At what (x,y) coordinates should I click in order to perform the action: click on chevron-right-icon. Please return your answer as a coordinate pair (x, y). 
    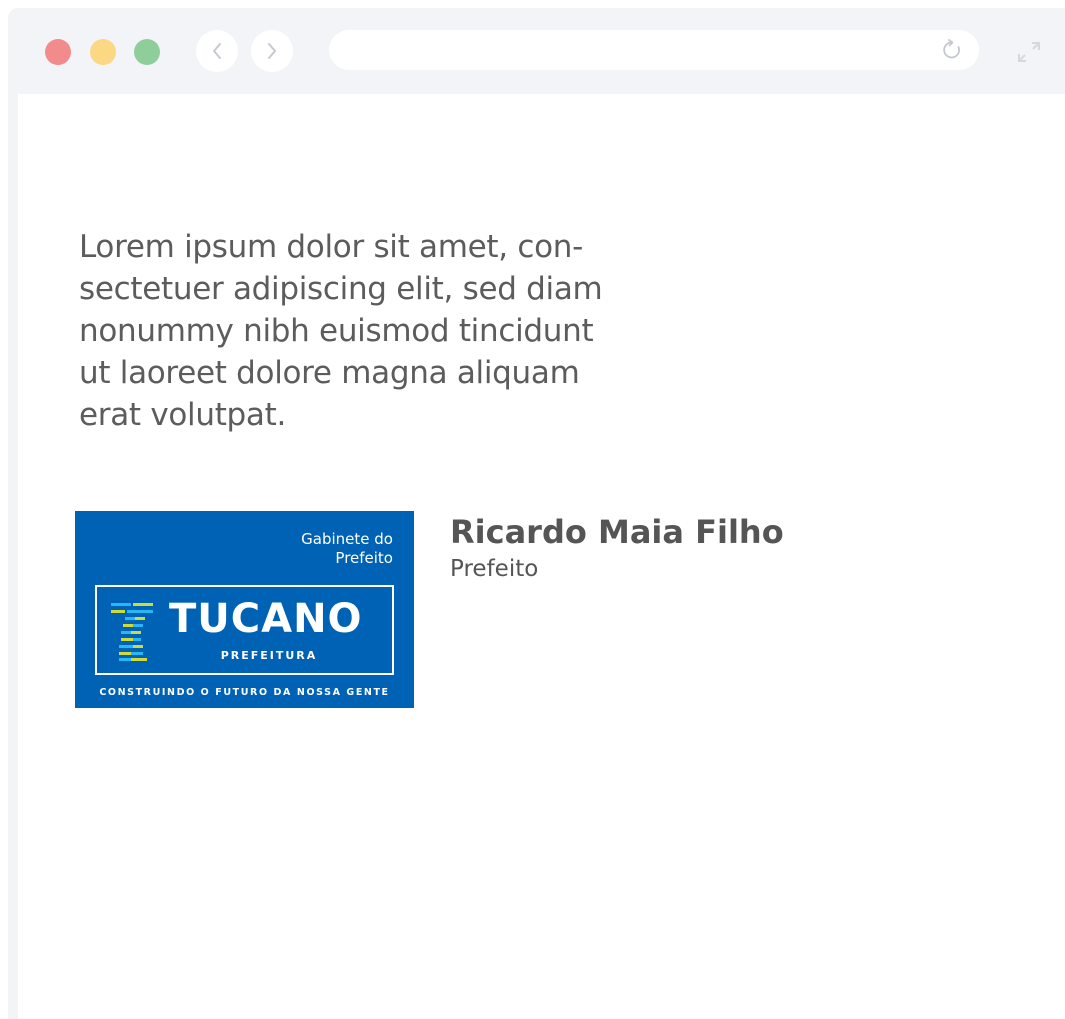
    Looking at the image, I should click on (272, 51).